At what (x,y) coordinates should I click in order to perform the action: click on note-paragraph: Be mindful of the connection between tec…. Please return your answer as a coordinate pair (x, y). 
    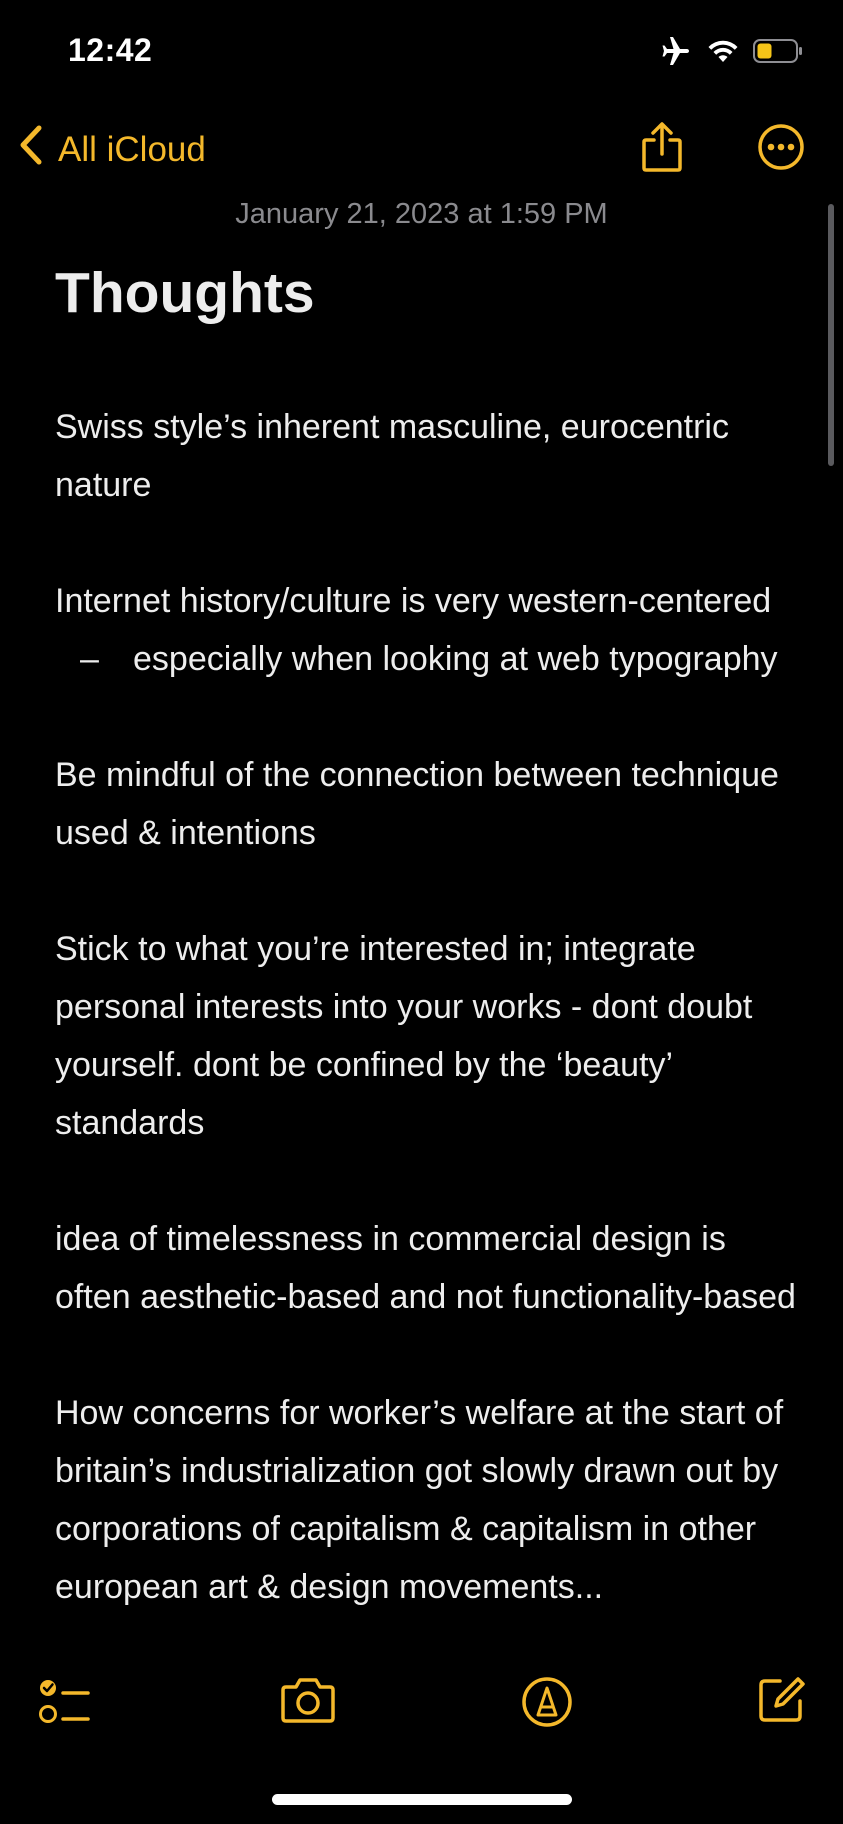
    Looking at the image, I should click on (432, 804).